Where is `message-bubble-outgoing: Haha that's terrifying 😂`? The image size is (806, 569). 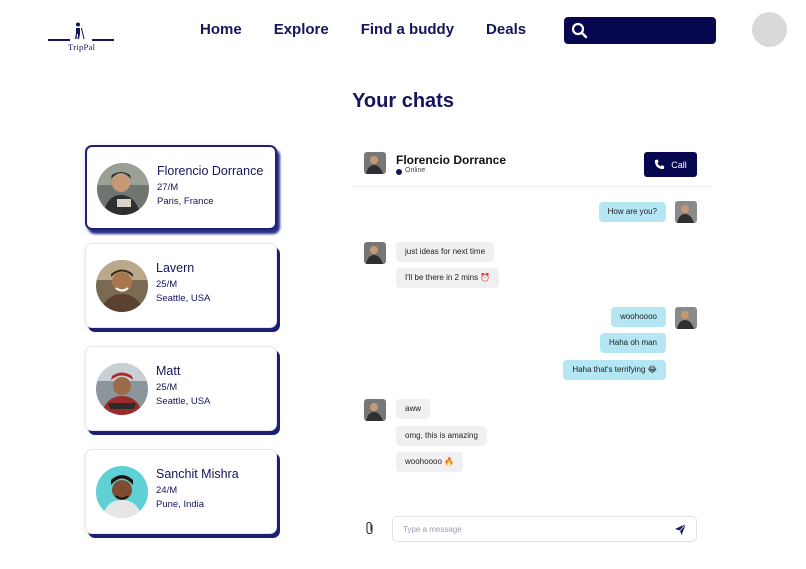 message-bubble-outgoing: Haha that's terrifying 😂 is located at coordinates (614, 370).